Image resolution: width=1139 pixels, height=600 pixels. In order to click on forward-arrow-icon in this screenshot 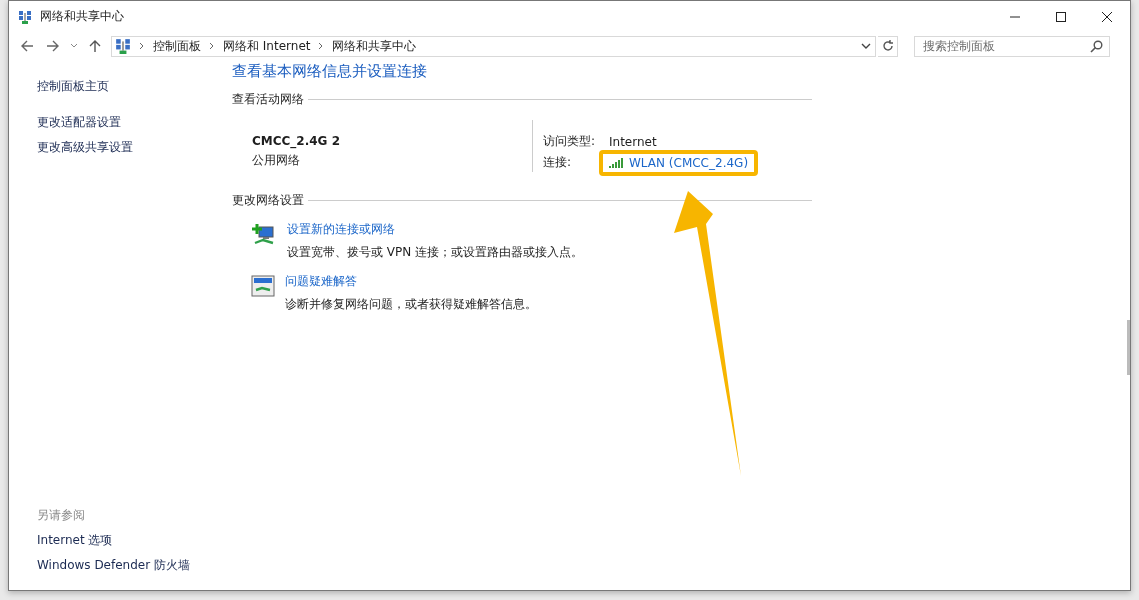, I will do `click(53, 46)`.